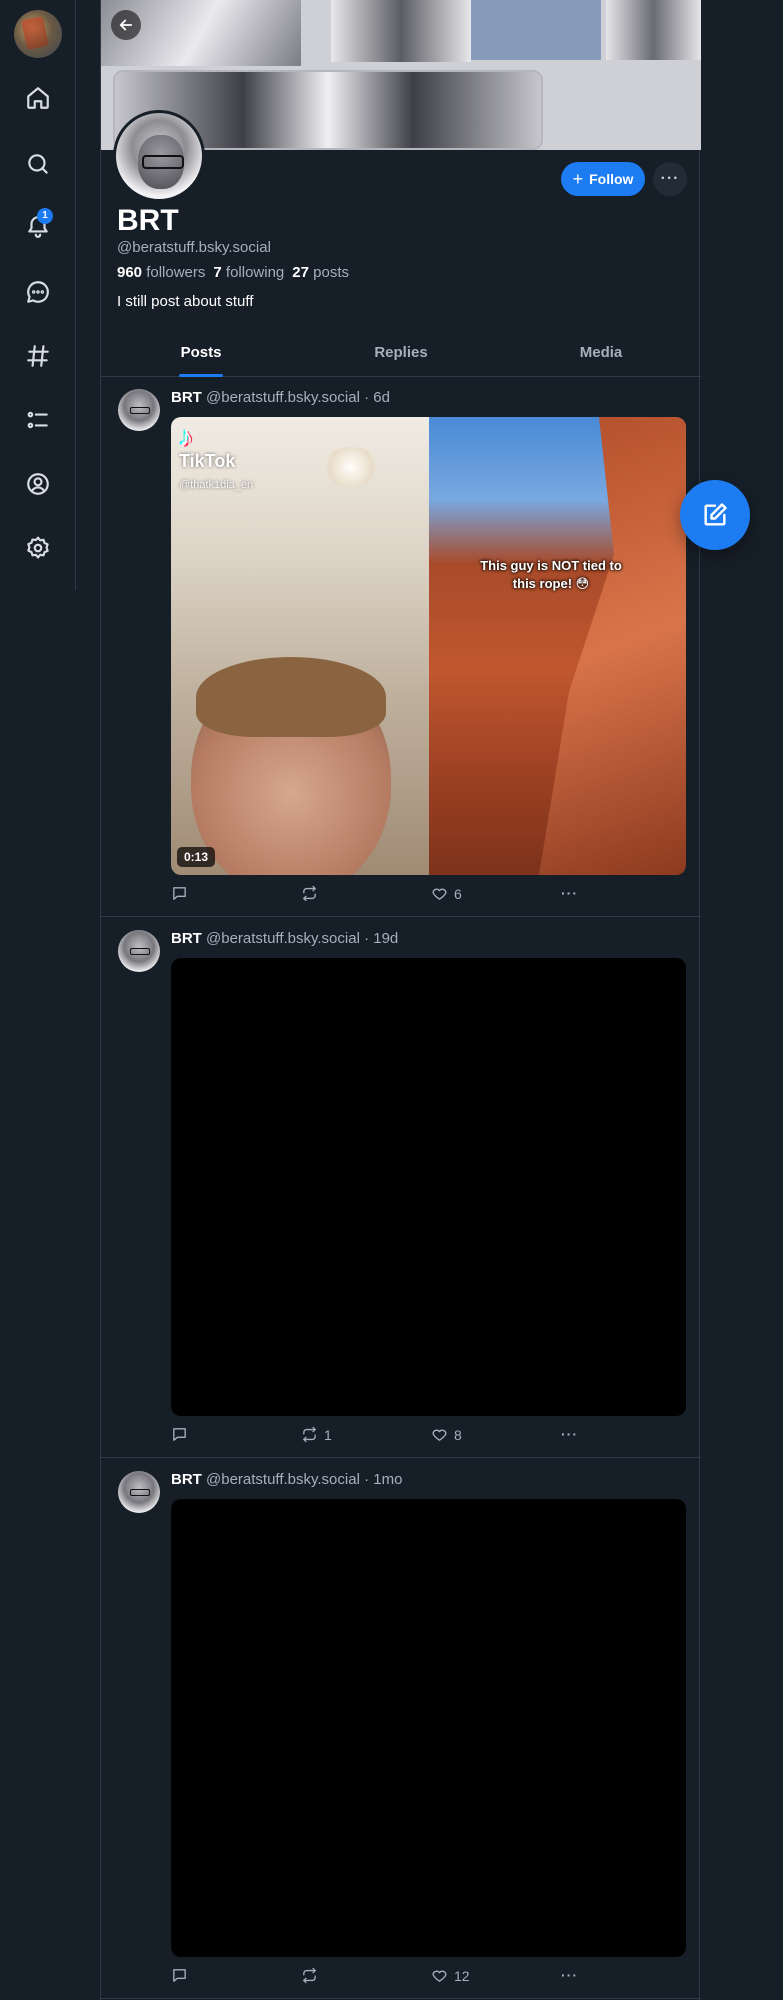  Describe the element at coordinates (194, 247) in the screenshot. I see `profile-handle: @beratstuff.bsky.social` at that location.